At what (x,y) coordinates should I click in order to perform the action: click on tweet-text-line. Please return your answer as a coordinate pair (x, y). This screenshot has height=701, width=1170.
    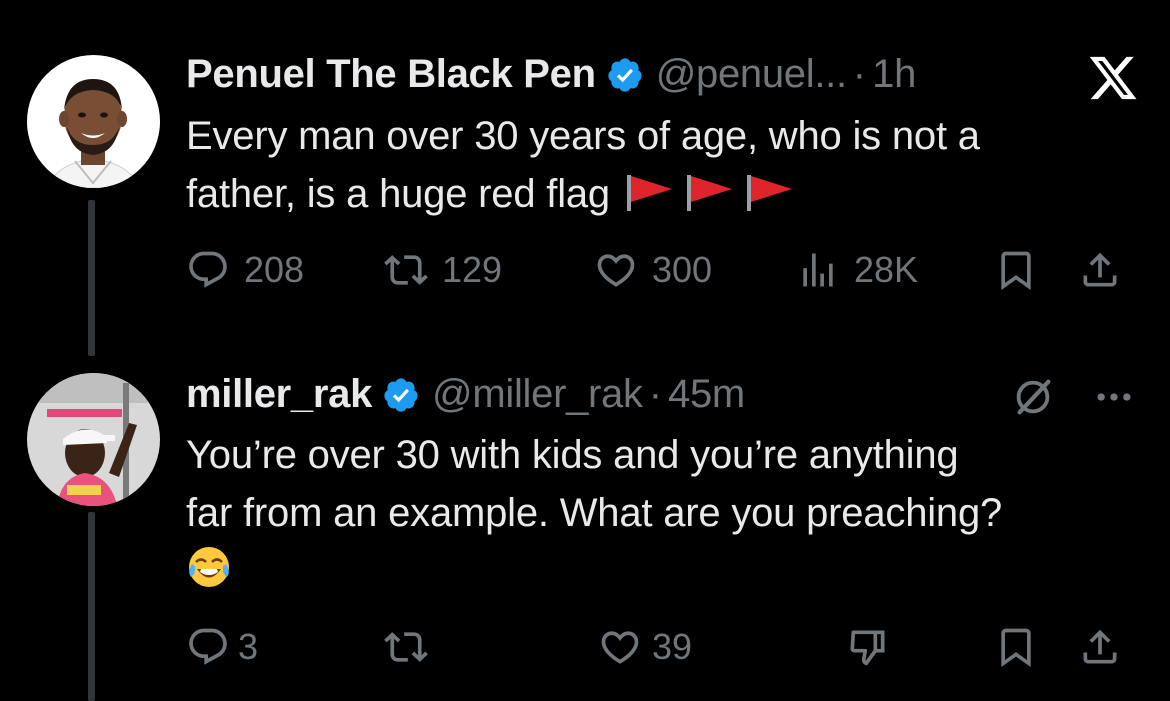
    Looking at the image, I should click on (666, 571).